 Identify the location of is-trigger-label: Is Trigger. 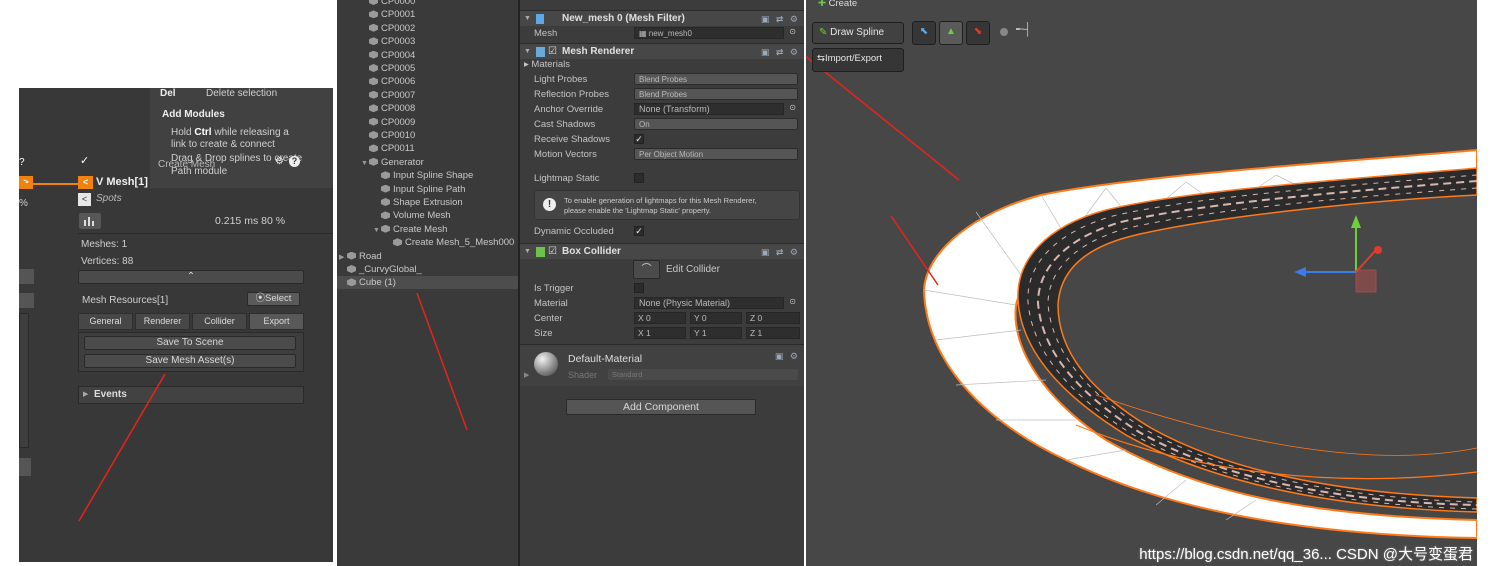
(554, 288).